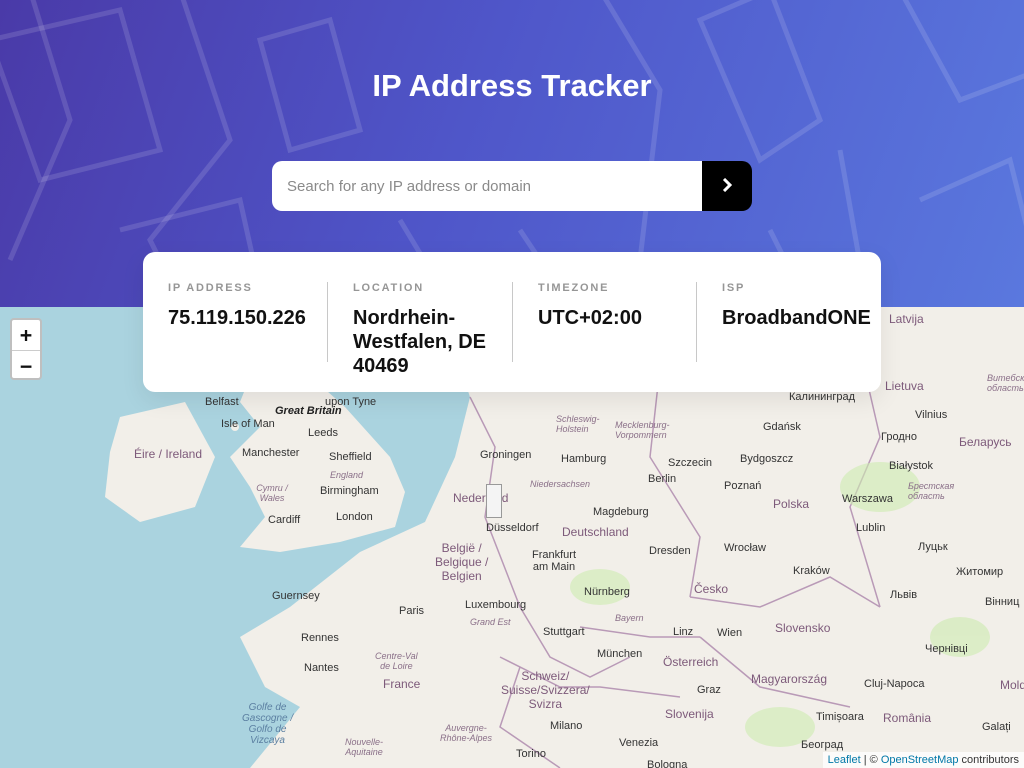 This screenshot has height=768, width=1024. I want to click on map-label: München, so click(620, 654).